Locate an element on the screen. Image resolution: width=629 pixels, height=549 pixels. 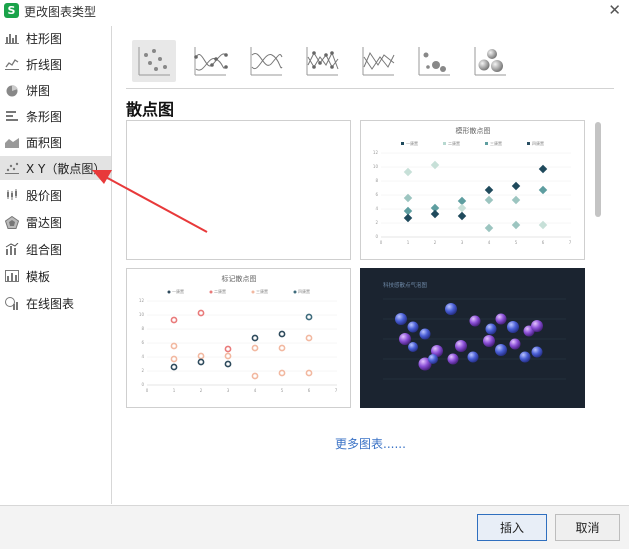
scatter-chart-icon is located at coordinates (11, 168).